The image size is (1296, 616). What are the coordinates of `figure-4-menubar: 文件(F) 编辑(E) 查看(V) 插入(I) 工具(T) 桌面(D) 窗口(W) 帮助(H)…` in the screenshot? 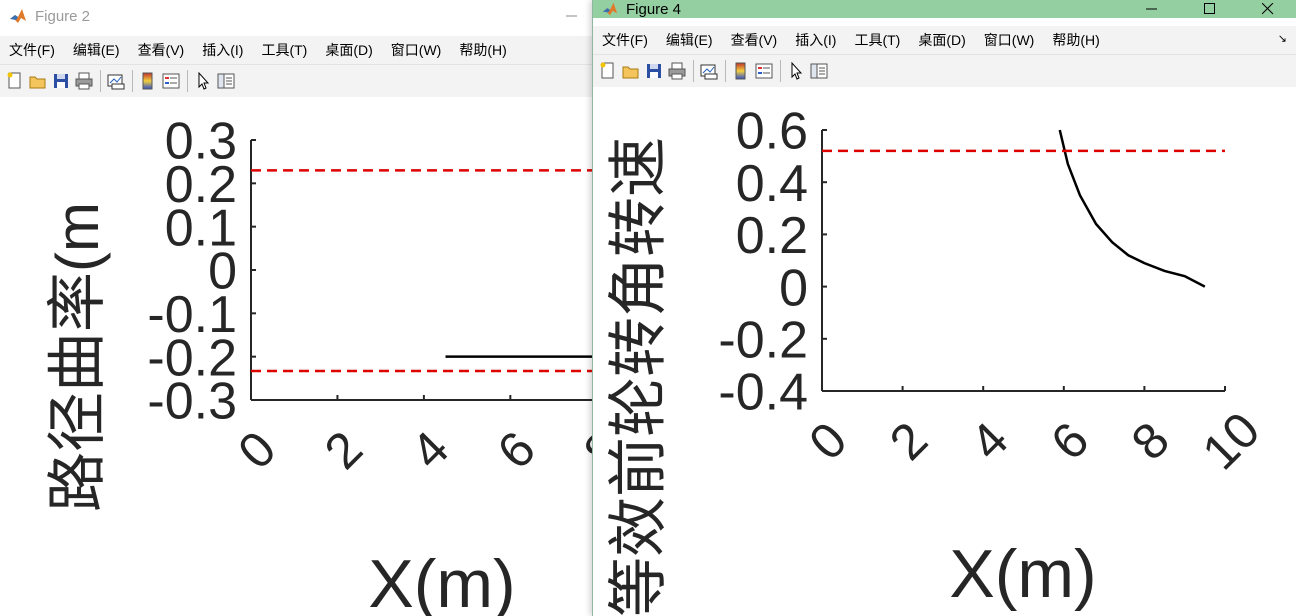 It's located at (944, 40).